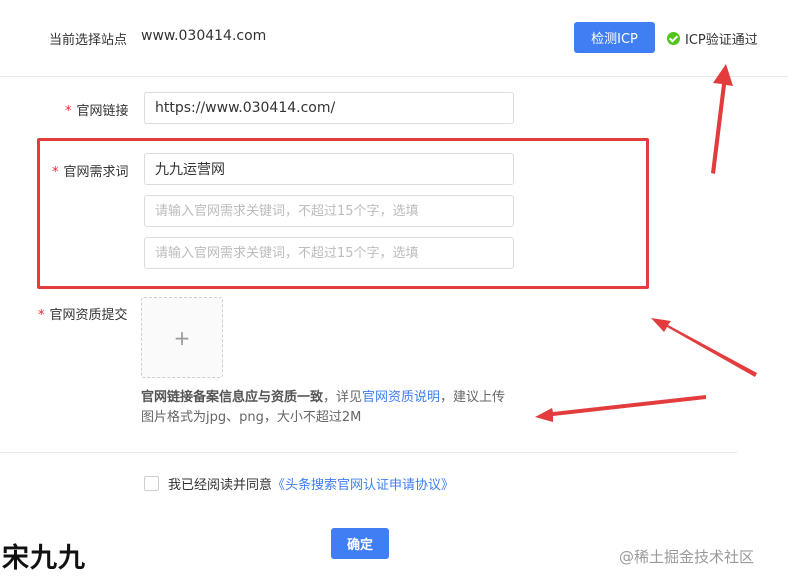  Describe the element at coordinates (368, 452) in the screenshot. I see `form-divider` at that location.